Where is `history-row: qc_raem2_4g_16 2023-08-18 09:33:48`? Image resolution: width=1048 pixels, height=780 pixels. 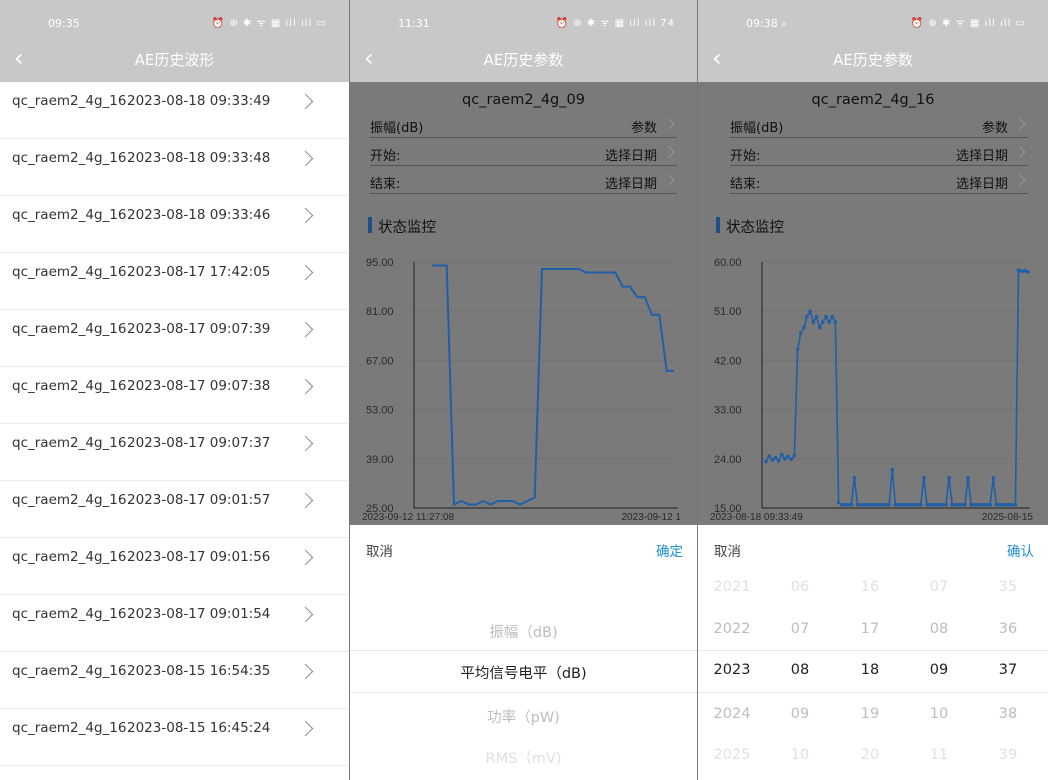 history-row: qc_raem2_4g_16 2023-08-18 09:33:48 is located at coordinates (174, 167).